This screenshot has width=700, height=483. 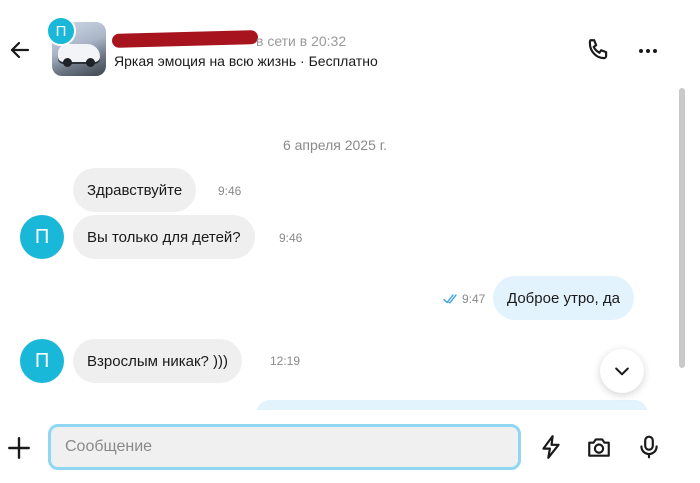 I want to click on double-check-icon, so click(x=450, y=299).